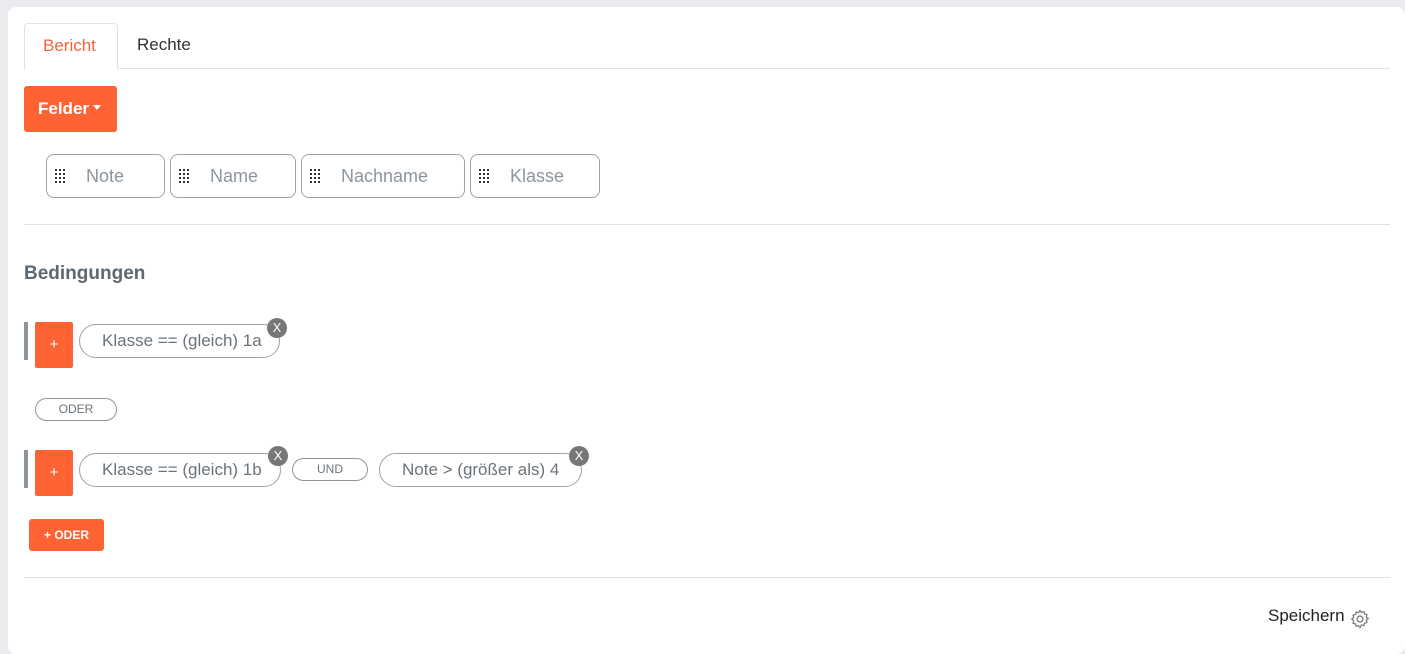  I want to click on or-separator: ODER, so click(76, 409).